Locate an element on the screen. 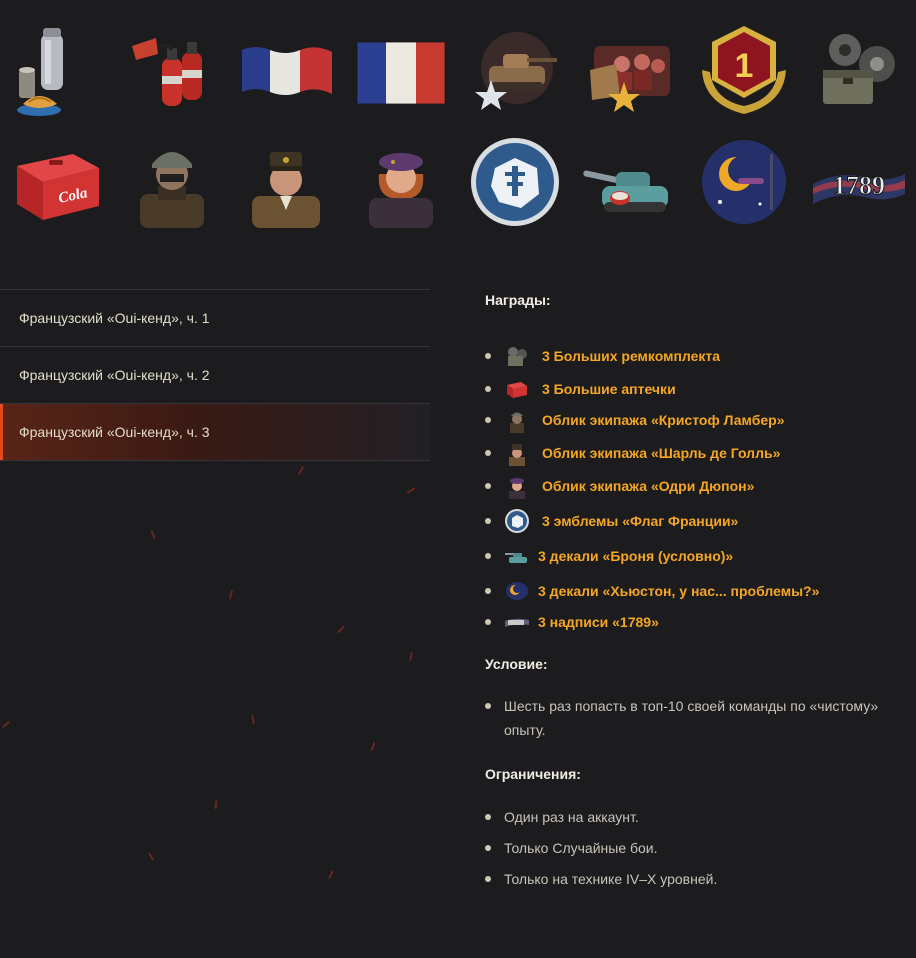  reward-label: 3 эмблемы «Флаг Франции» is located at coordinates (640, 521).